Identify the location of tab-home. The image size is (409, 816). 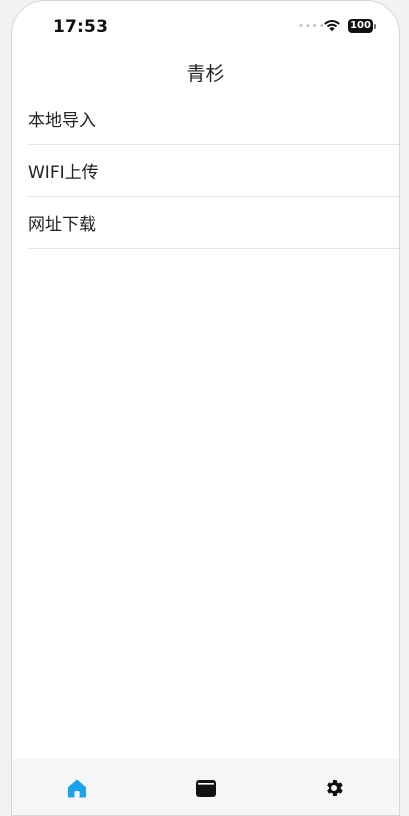
(77, 788).